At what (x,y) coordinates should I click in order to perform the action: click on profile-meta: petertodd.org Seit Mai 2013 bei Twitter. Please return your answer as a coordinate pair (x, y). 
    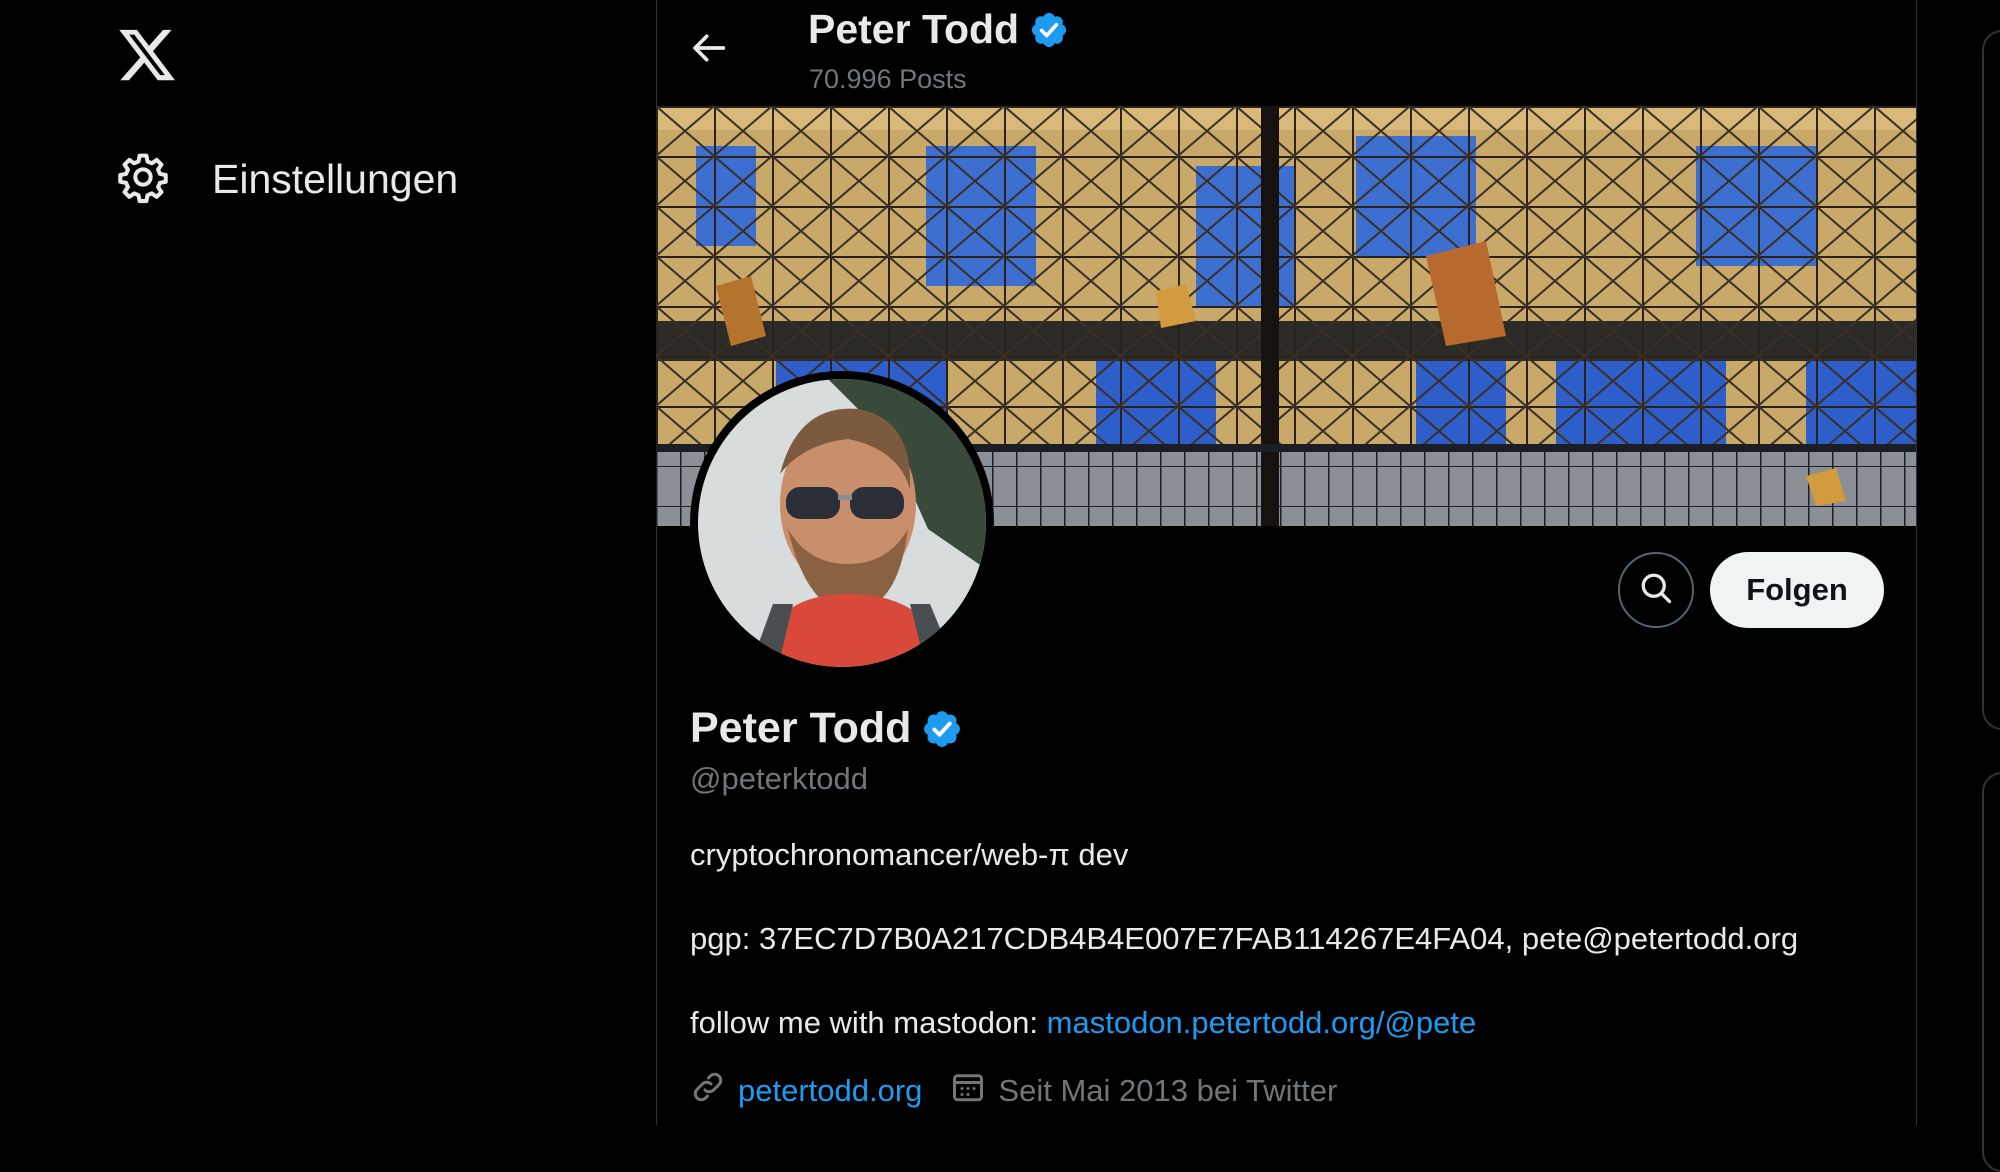
    Looking at the image, I should click on (1013, 1091).